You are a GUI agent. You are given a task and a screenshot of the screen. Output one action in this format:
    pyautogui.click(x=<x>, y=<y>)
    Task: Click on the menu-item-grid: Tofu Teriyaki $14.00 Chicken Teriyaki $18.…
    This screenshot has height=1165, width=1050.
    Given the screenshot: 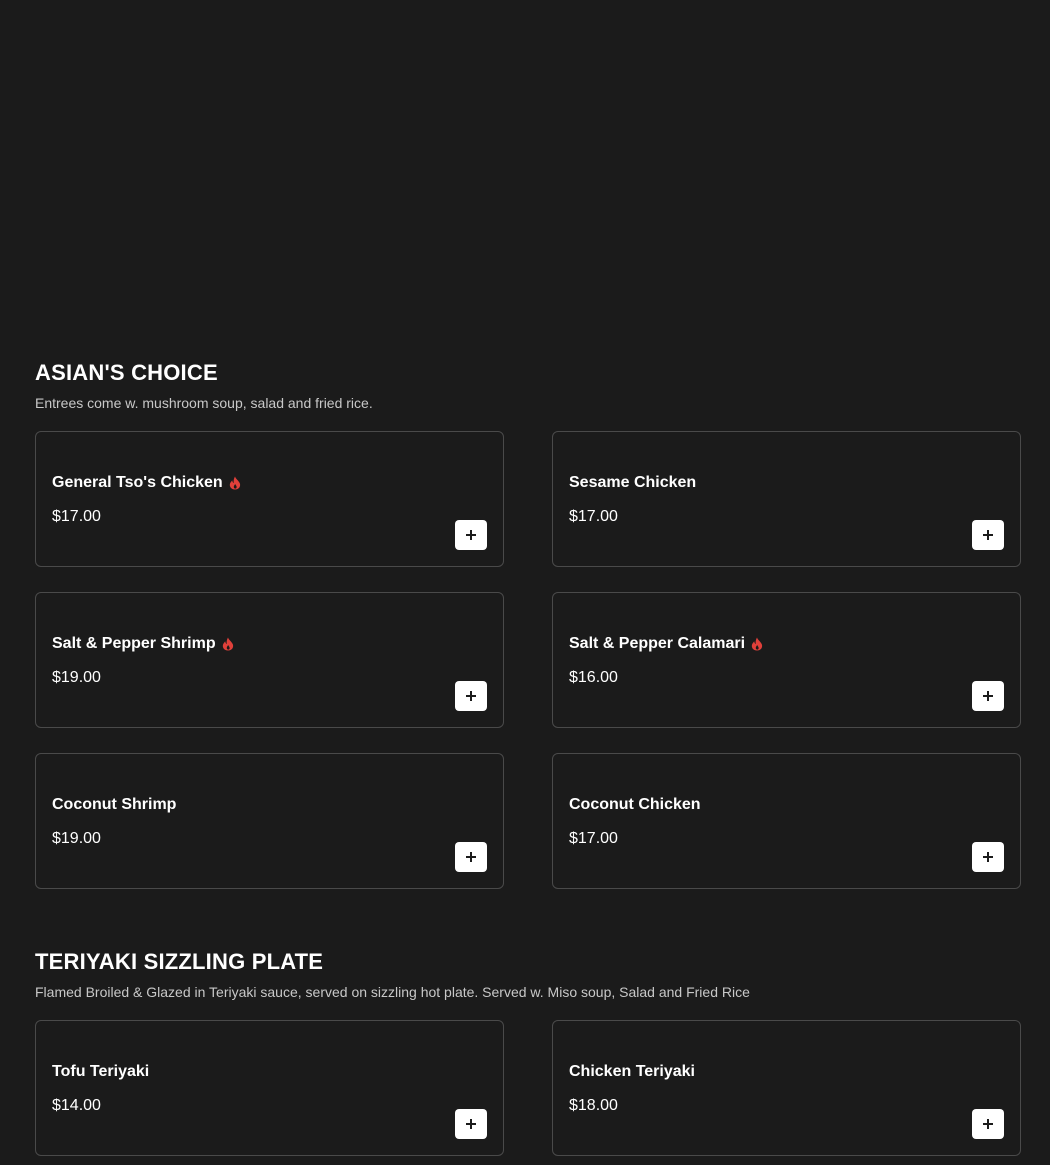 What is the action you would take?
    pyautogui.click(x=528, y=1088)
    